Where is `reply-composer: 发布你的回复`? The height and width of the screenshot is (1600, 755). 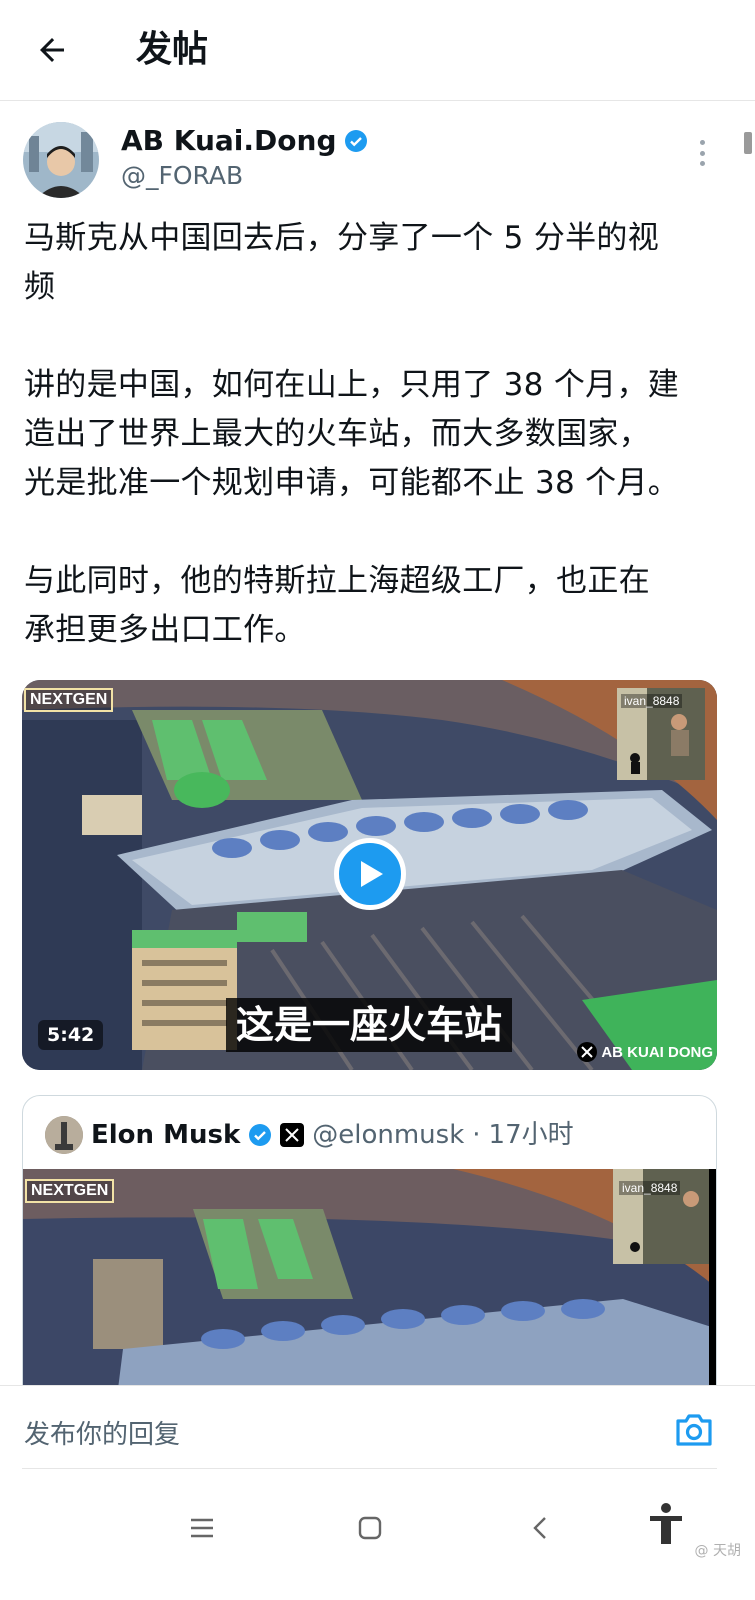
reply-composer: 发布你的回复 is located at coordinates (377, 1427).